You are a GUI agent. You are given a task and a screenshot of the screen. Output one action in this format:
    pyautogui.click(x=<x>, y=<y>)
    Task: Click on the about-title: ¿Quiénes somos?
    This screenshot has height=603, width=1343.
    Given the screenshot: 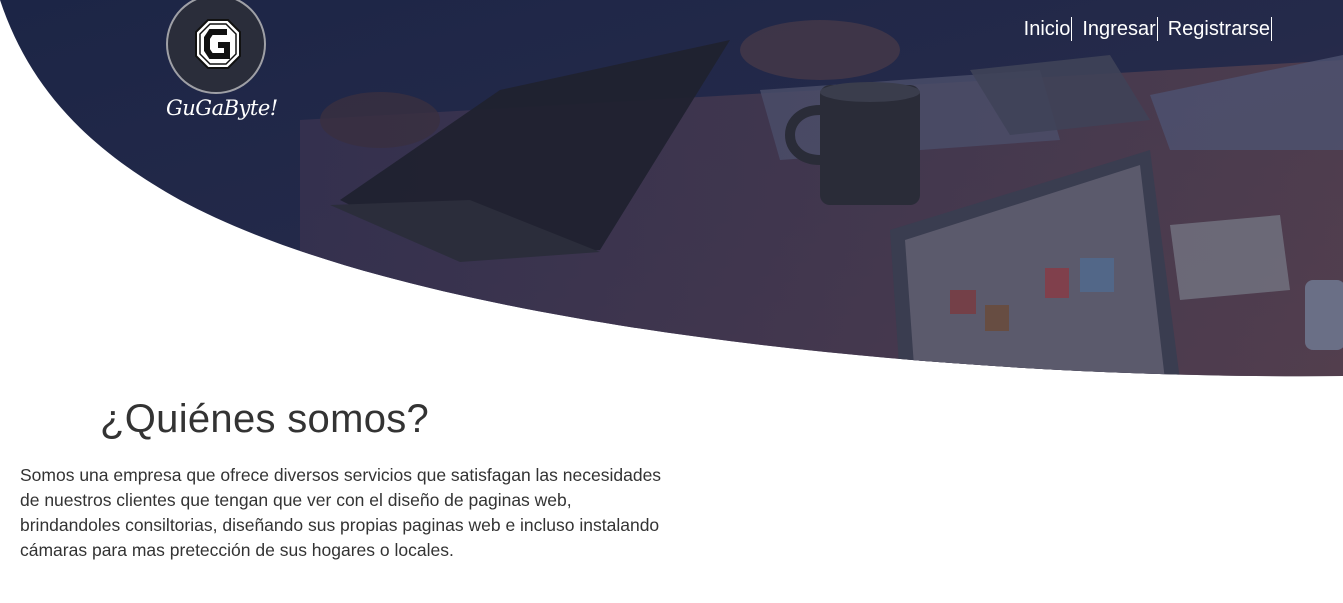 What is the action you would take?
    pyautogui.click(x=265, y=419)
    